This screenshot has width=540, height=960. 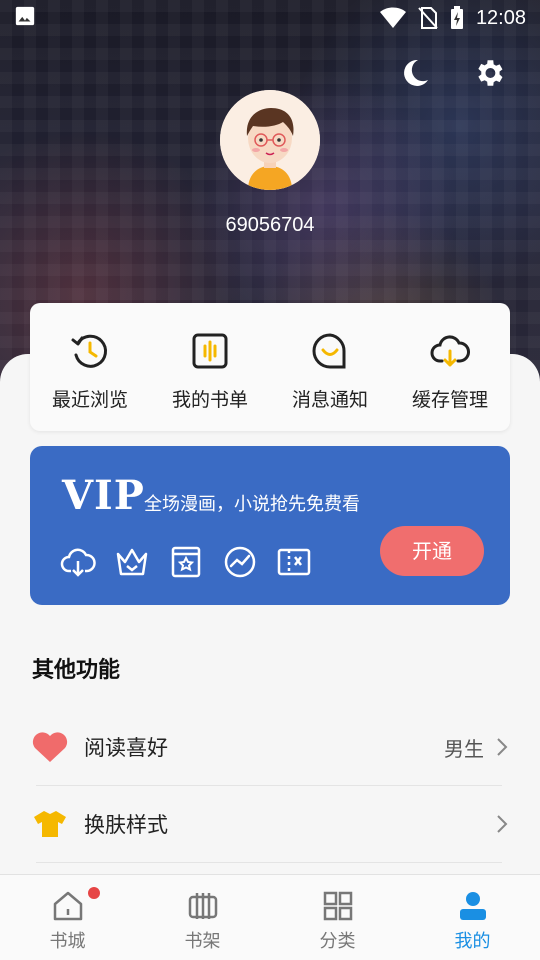 I want to click on tab-label: 书架, so click(x=202, y=941).